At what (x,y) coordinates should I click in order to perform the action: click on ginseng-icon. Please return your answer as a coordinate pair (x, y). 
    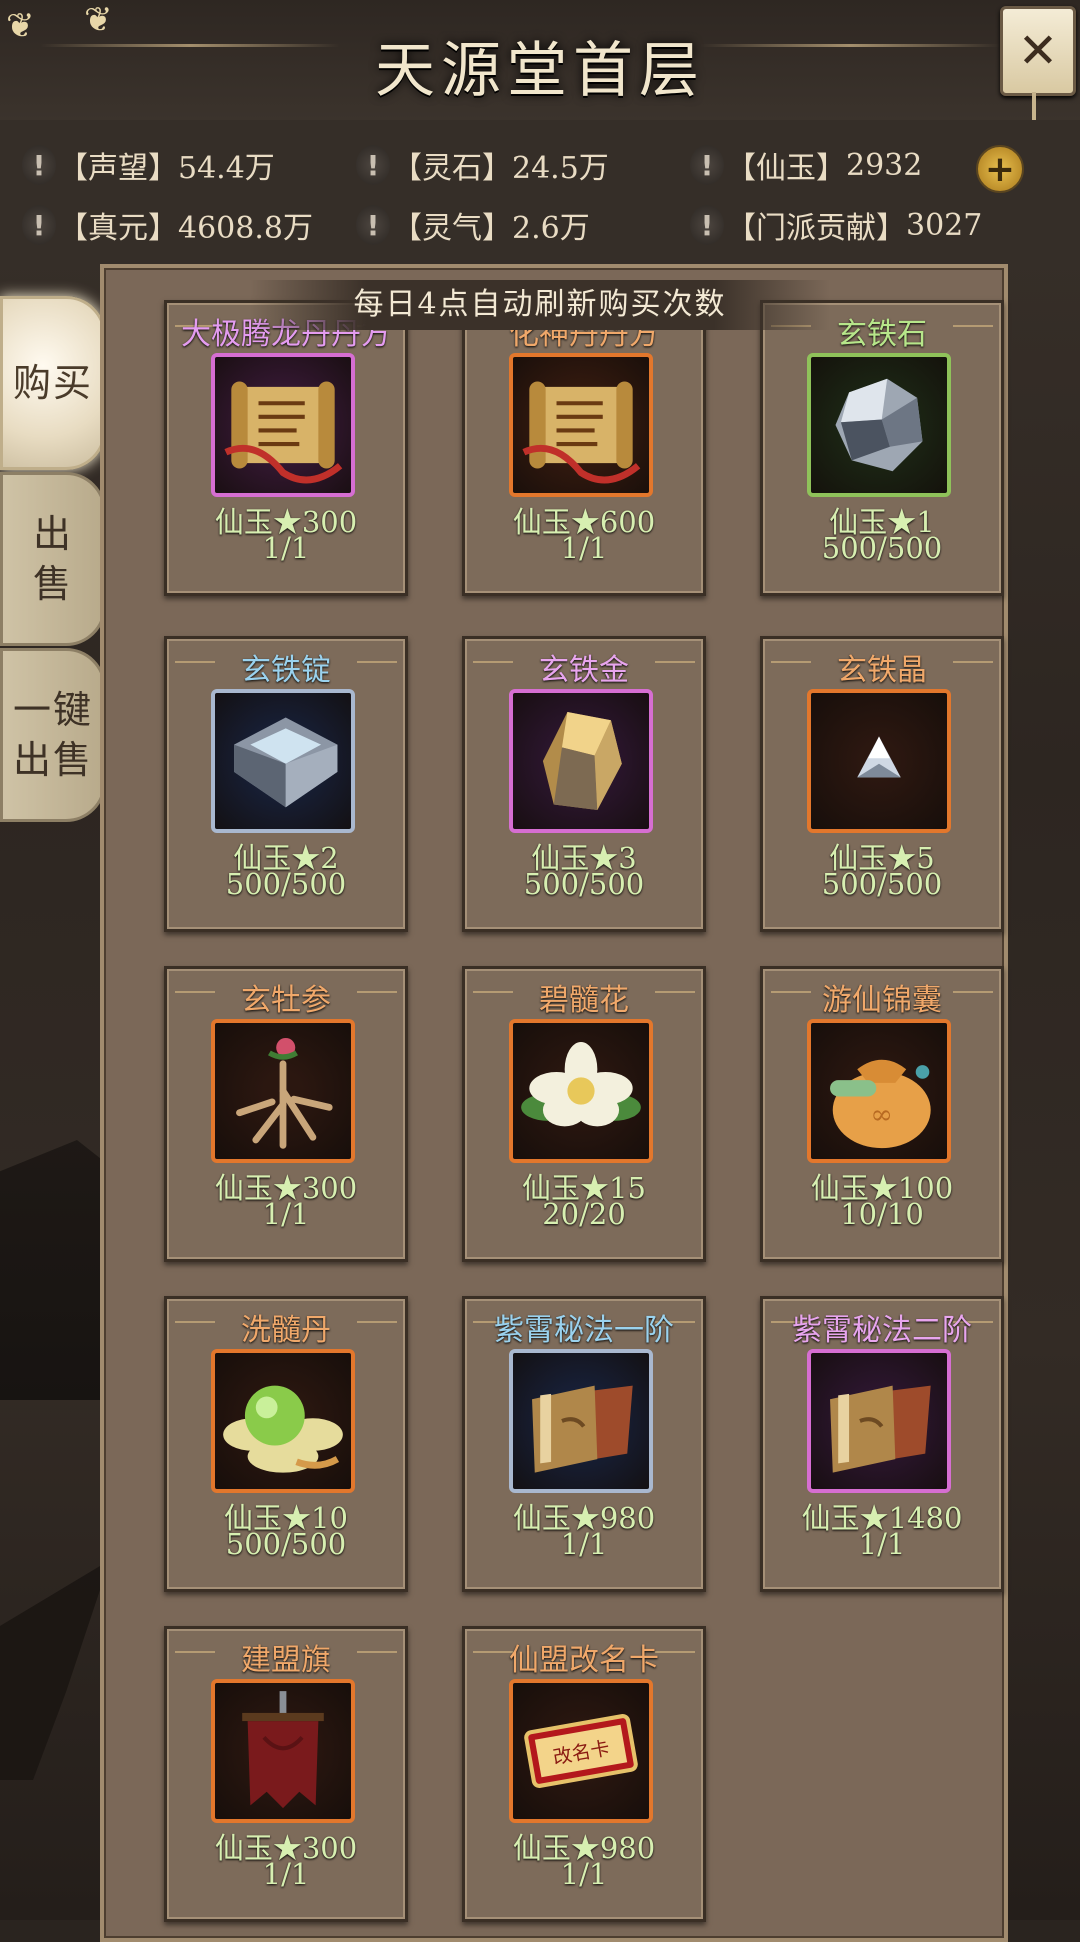
    Looking at the image, I should click on (283, 1091).